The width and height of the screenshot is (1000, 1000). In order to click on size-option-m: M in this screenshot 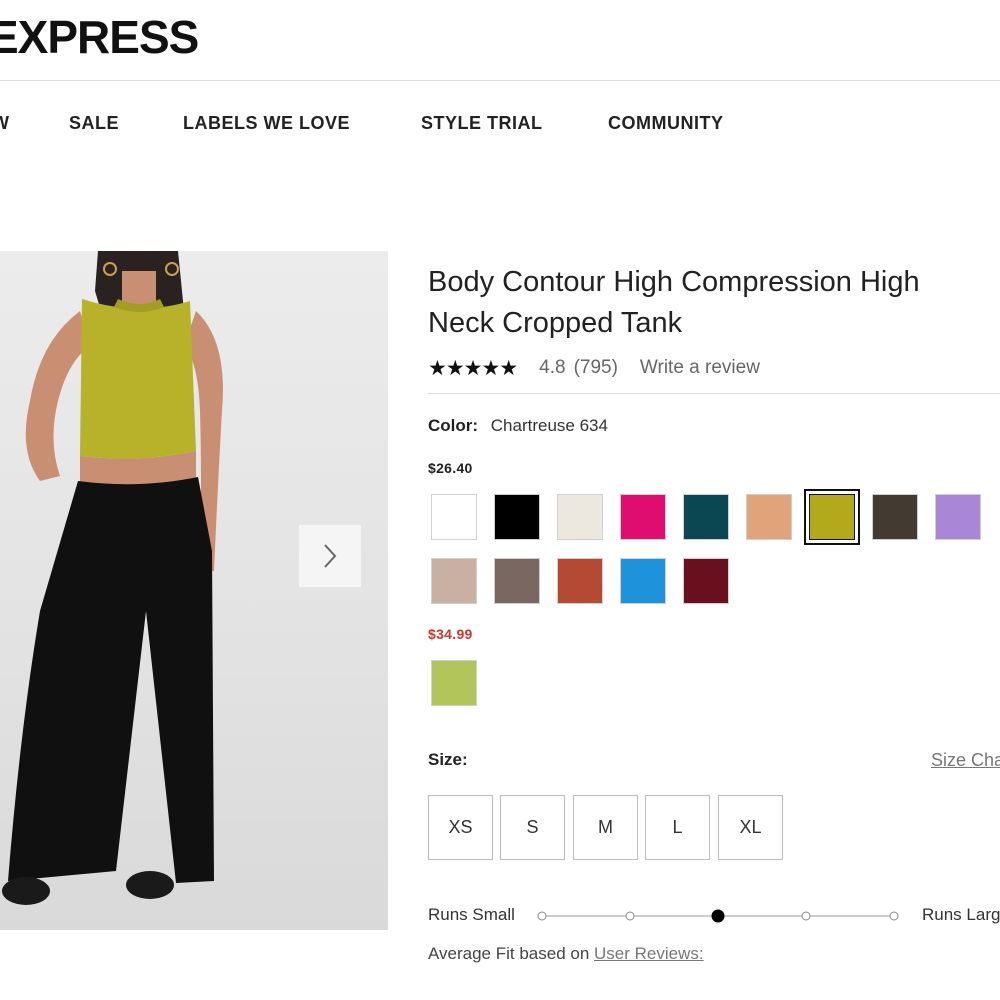, I will do `click(605, 827)`.